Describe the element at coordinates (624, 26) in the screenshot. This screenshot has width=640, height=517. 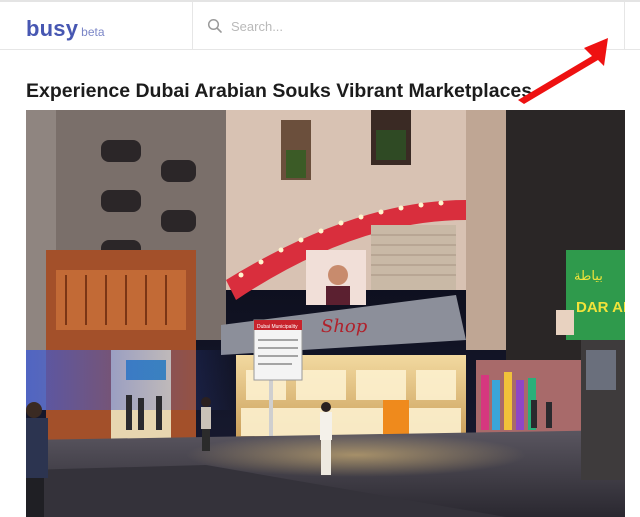
I see `header-divider` at that location.